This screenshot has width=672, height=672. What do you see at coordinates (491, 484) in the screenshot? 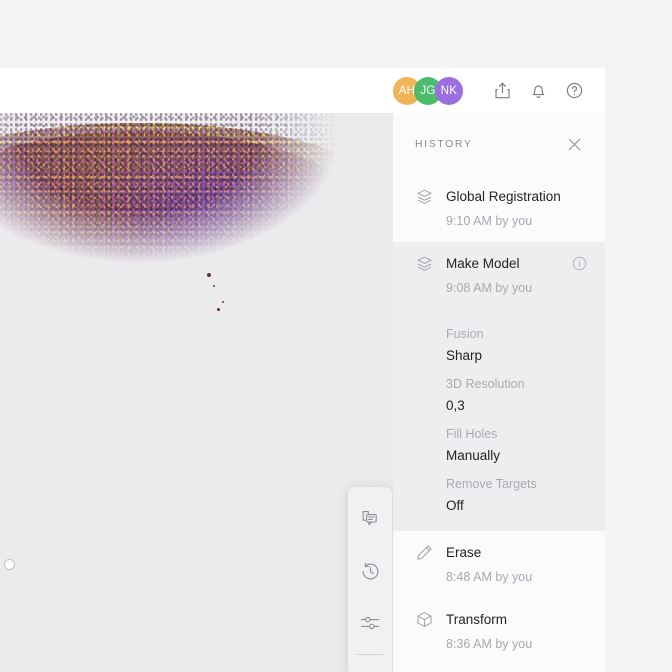
I see `parameter-key: Remove Targets` at bounding box center [491, 484].